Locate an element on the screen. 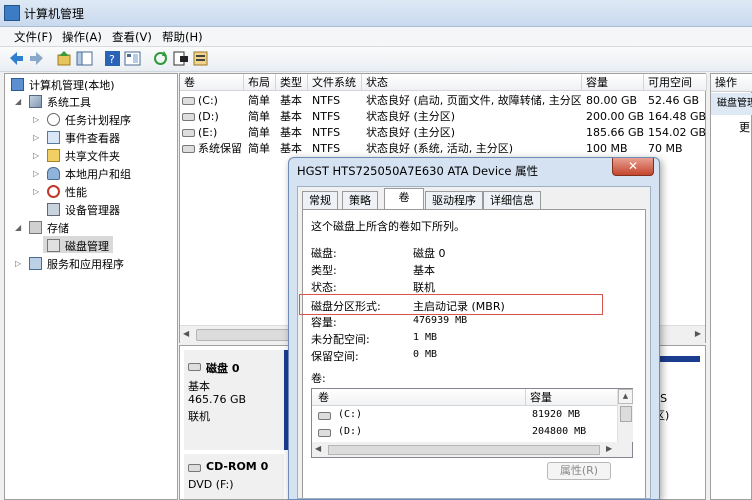  dialog-title: HGST HTS725050A7E630 ATA Device 属性 is located at coordinates (418, 171).